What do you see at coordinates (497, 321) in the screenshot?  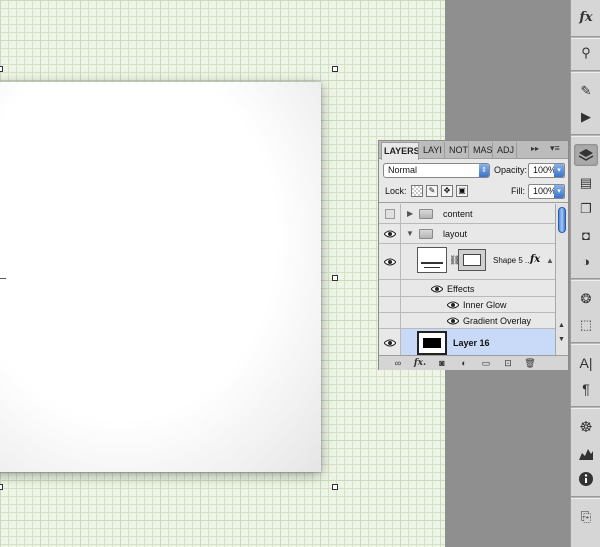 I see `effect-name: Gradient Overlay` at bounding box center [497, 321].